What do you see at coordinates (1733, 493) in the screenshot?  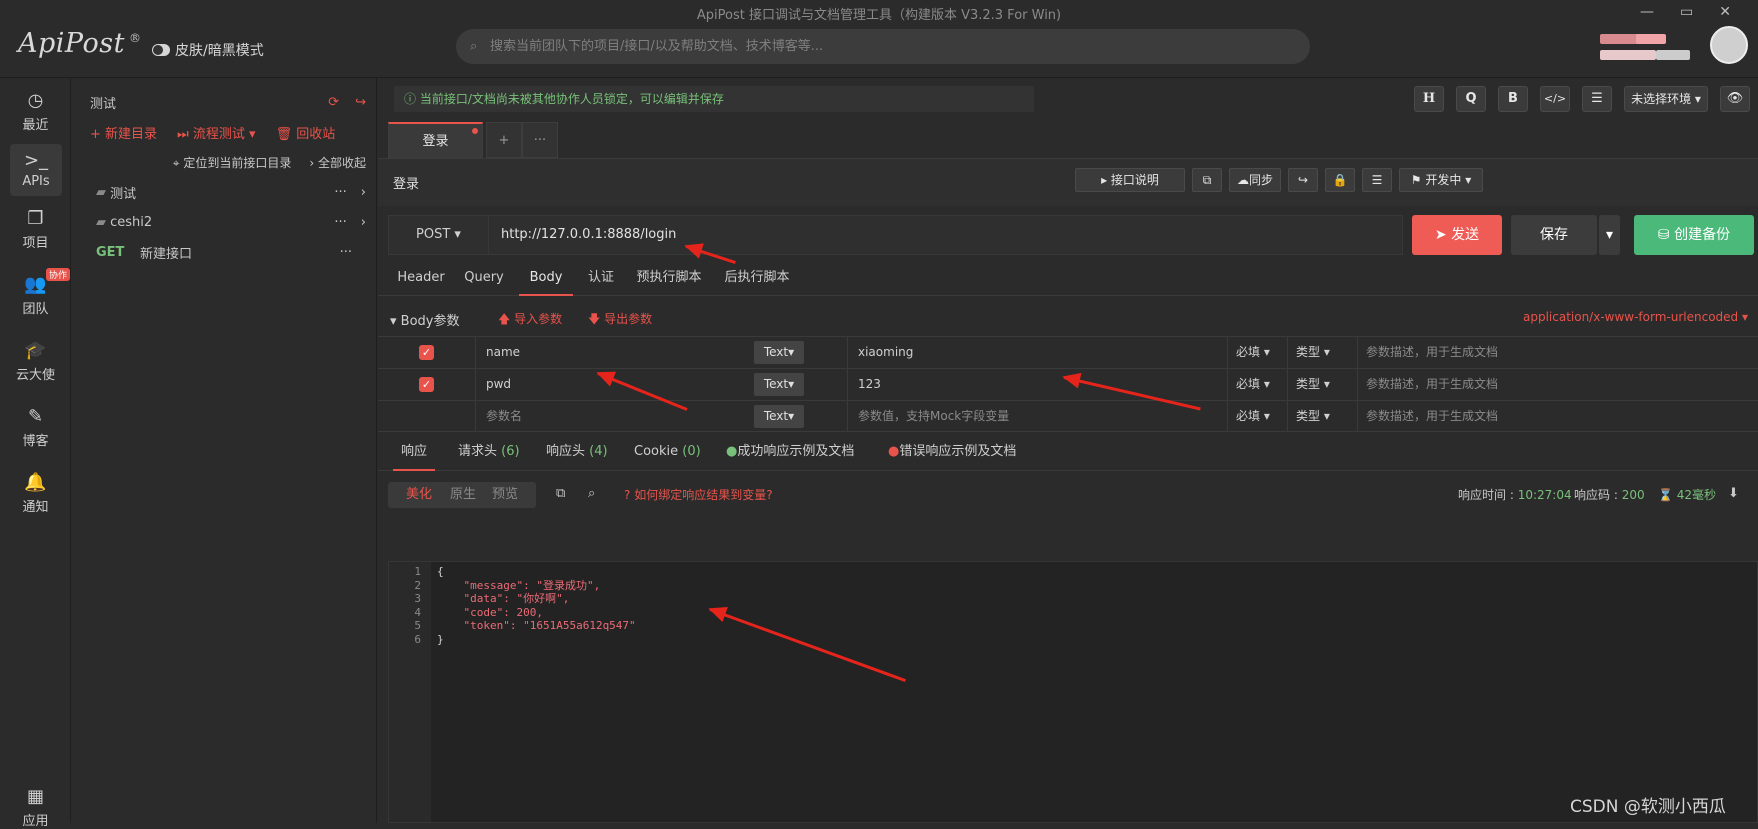 I see `download-icon: ⬇` at bounding box center [1733, 493].